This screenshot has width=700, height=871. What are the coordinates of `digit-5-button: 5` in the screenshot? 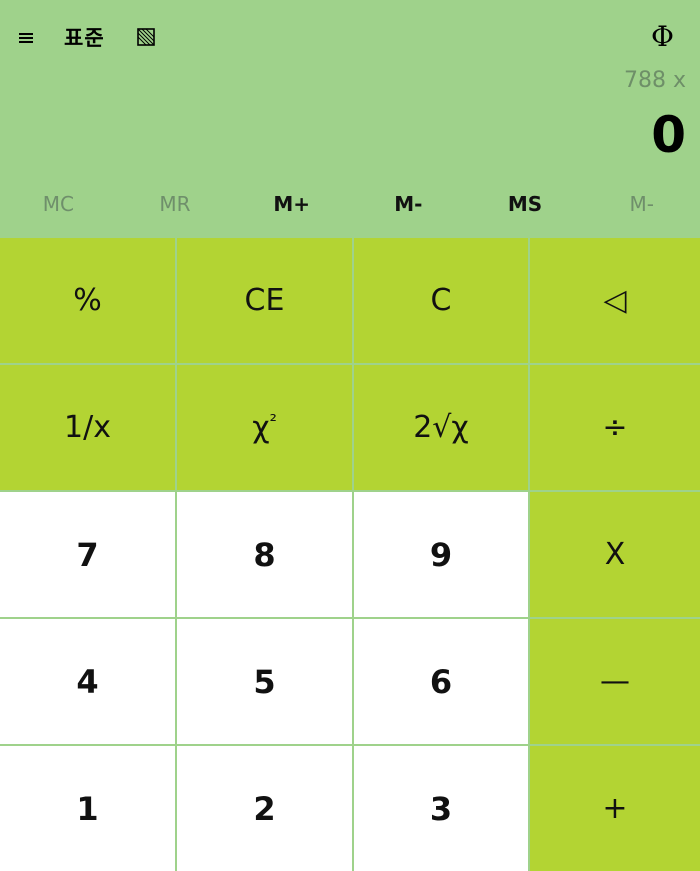 It's located at (264, 681).